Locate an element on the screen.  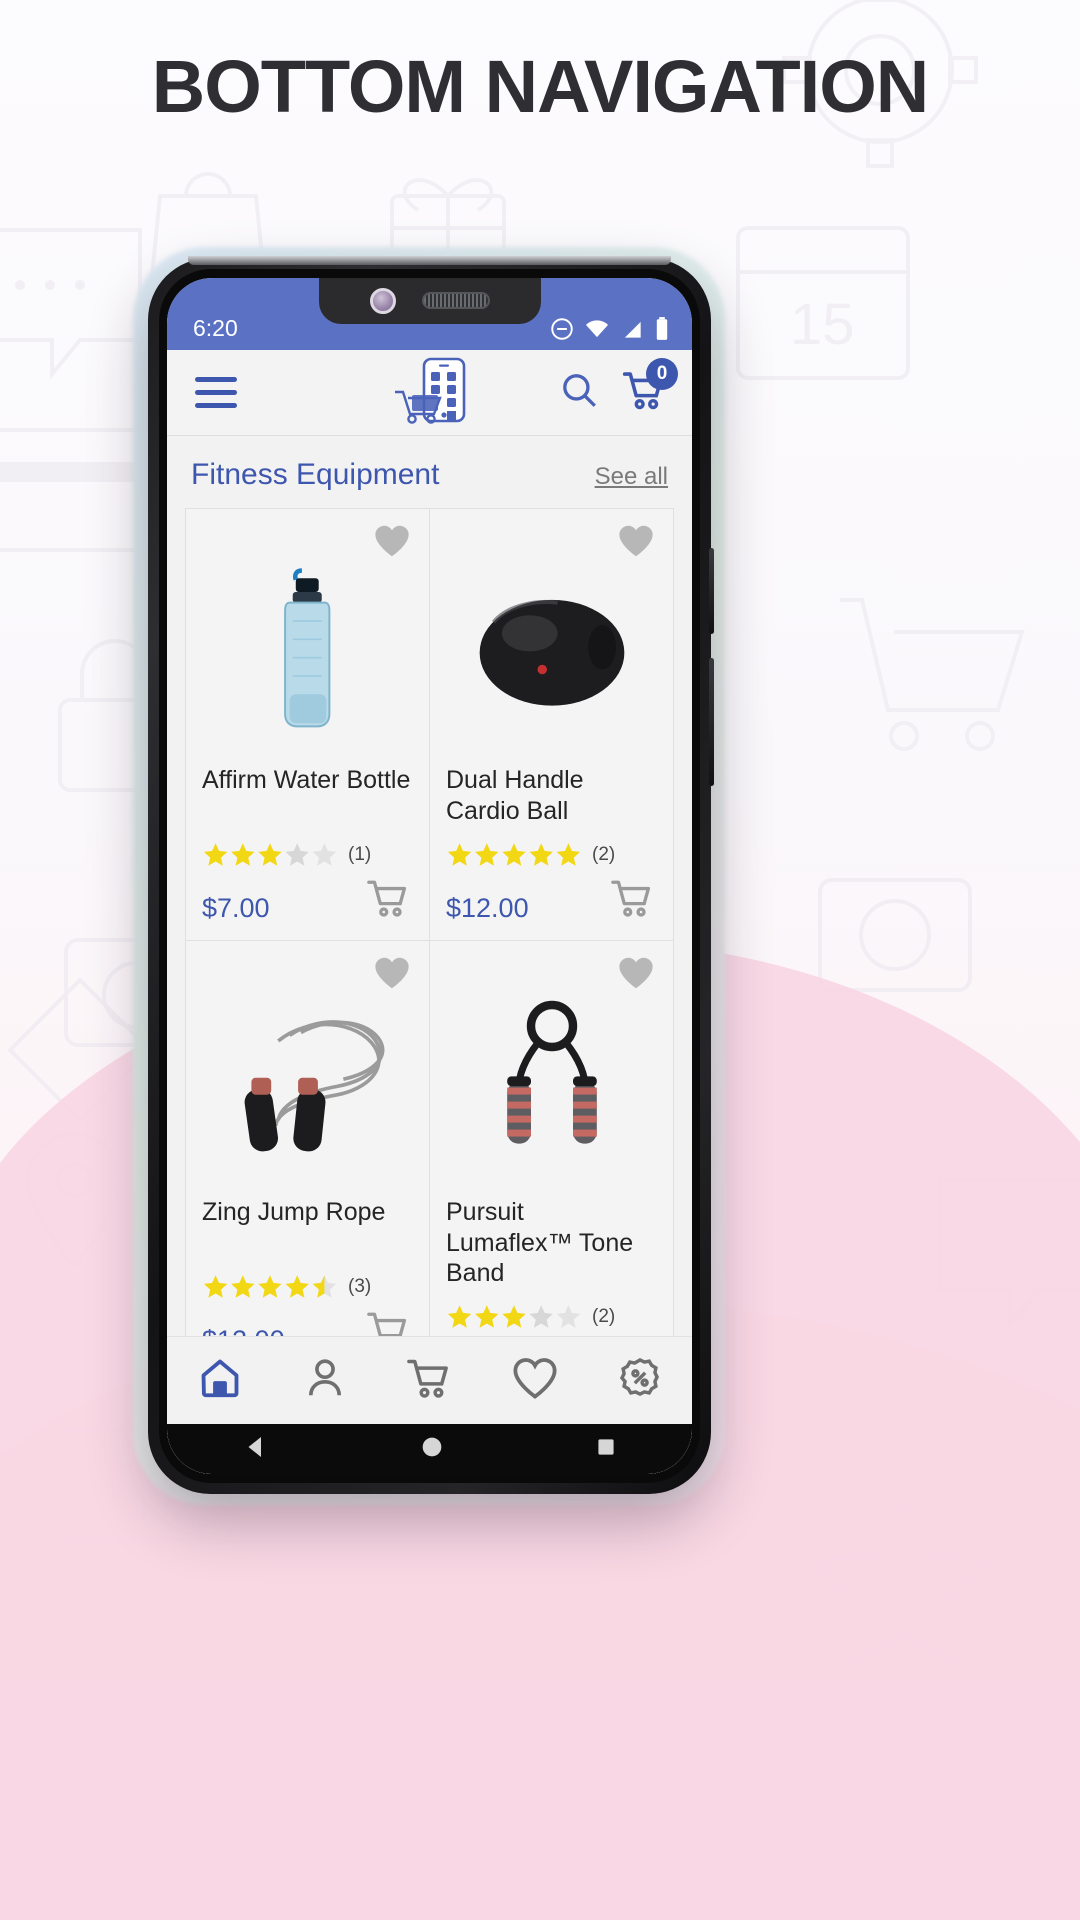
review-count: (3) is located at coordinates (360, 1286).